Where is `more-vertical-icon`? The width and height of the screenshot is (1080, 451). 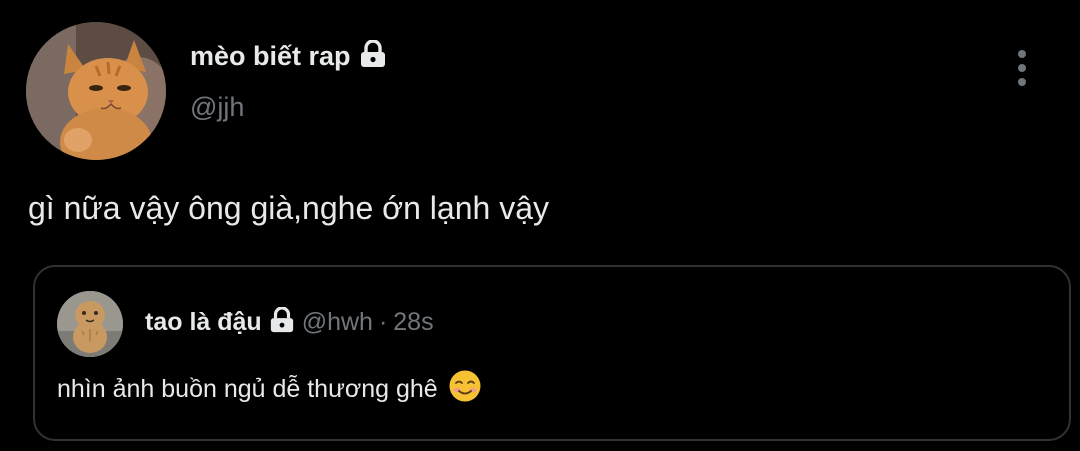
more-vertical-icon is located at coordinates (1022, 54).